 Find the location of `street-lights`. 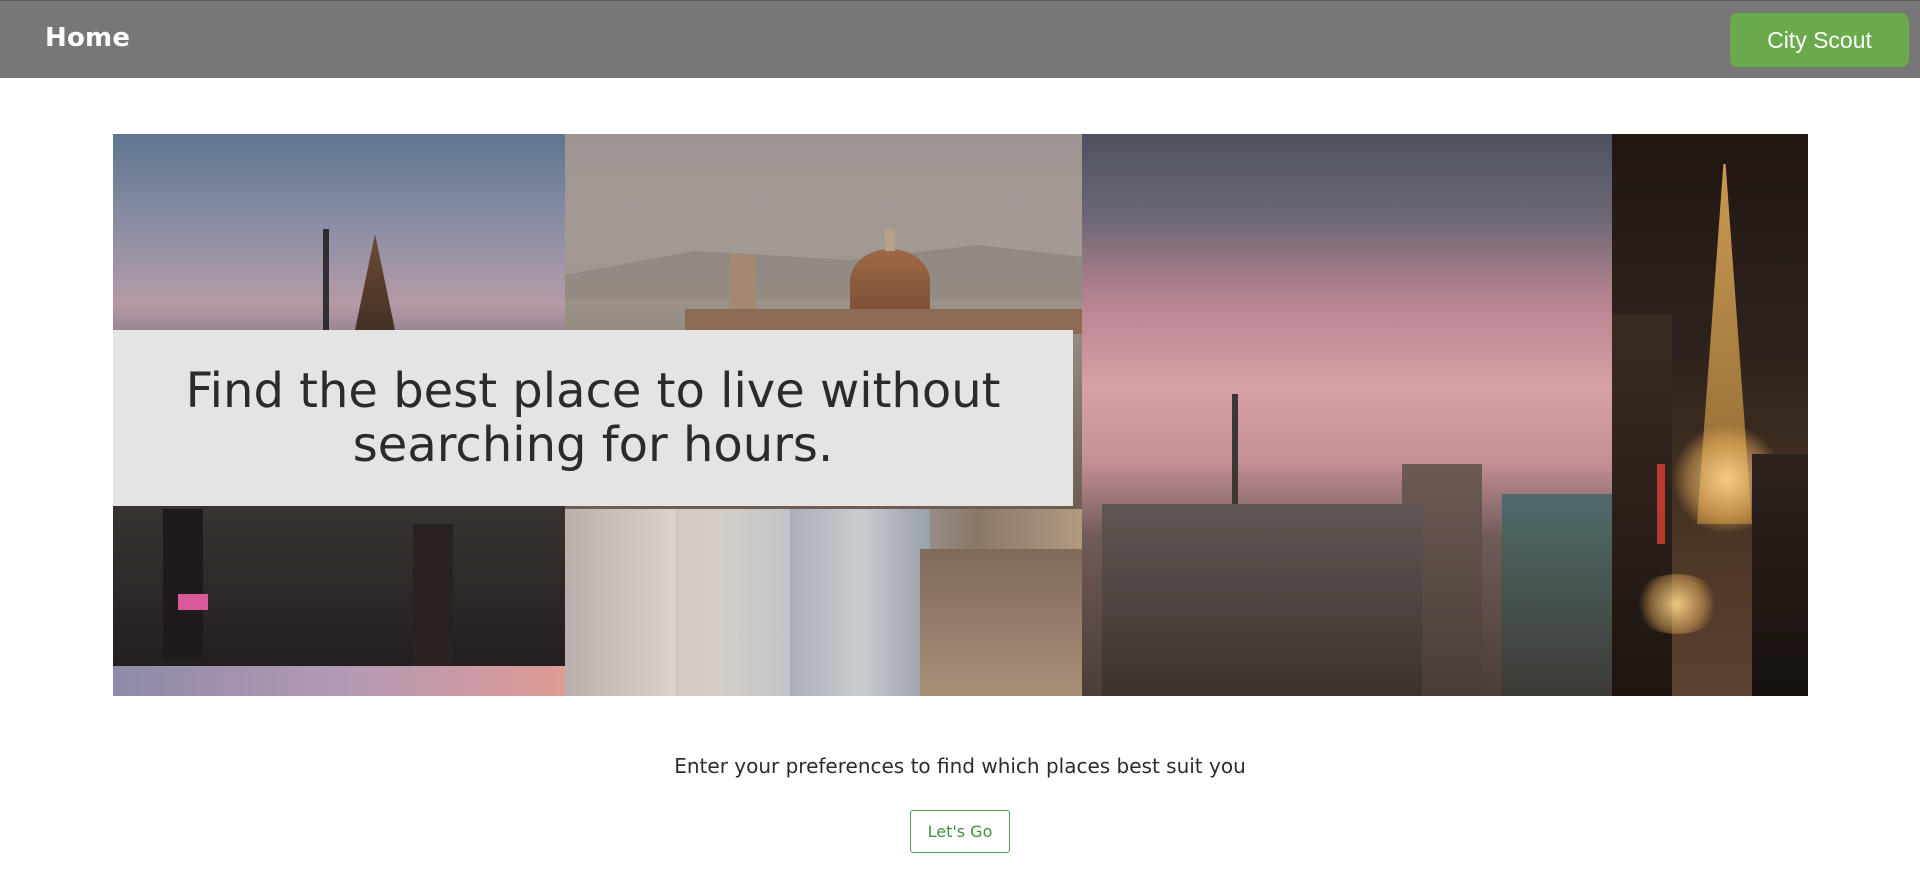

street-lights is located at coordinates (1677, 604).